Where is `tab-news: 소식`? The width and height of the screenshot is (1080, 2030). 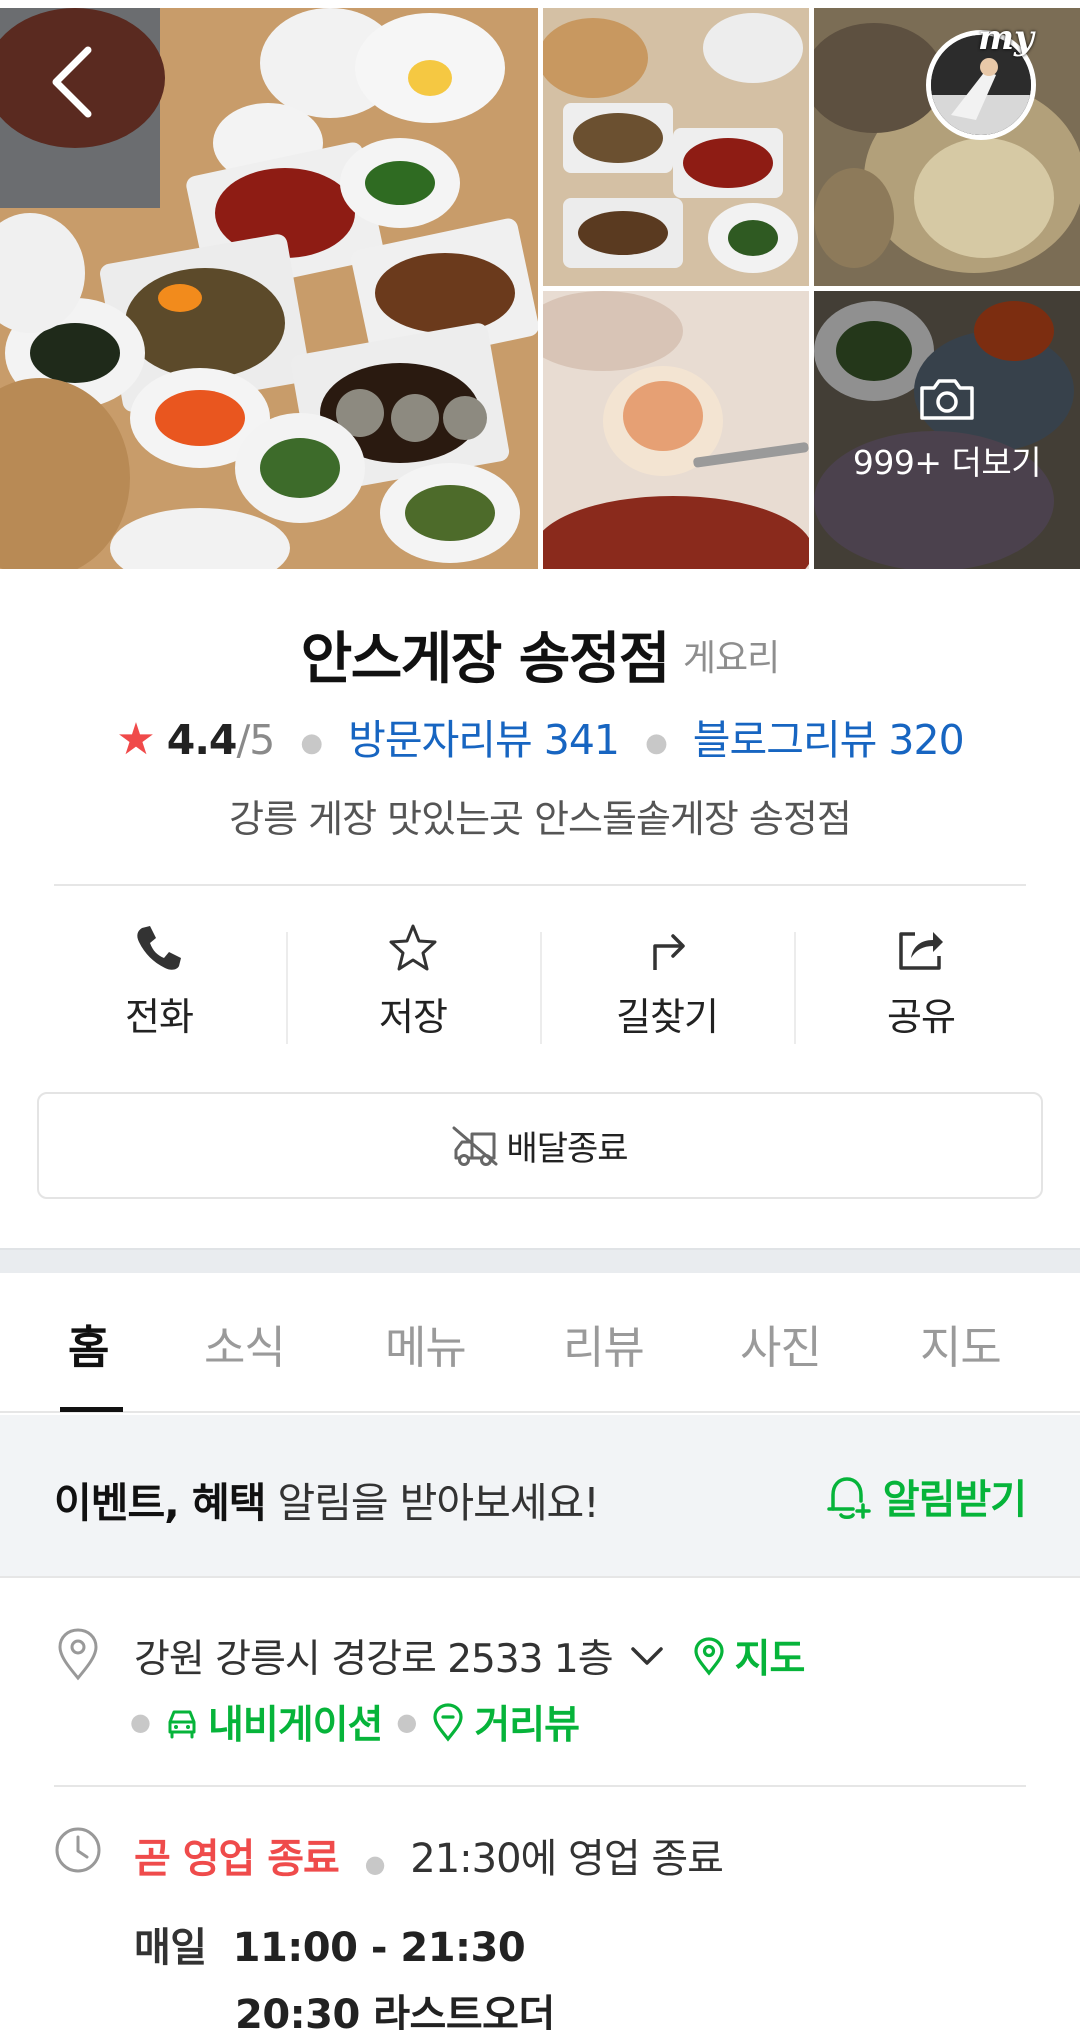 tab-news: 소식 is located at coordinates (245, 1343).